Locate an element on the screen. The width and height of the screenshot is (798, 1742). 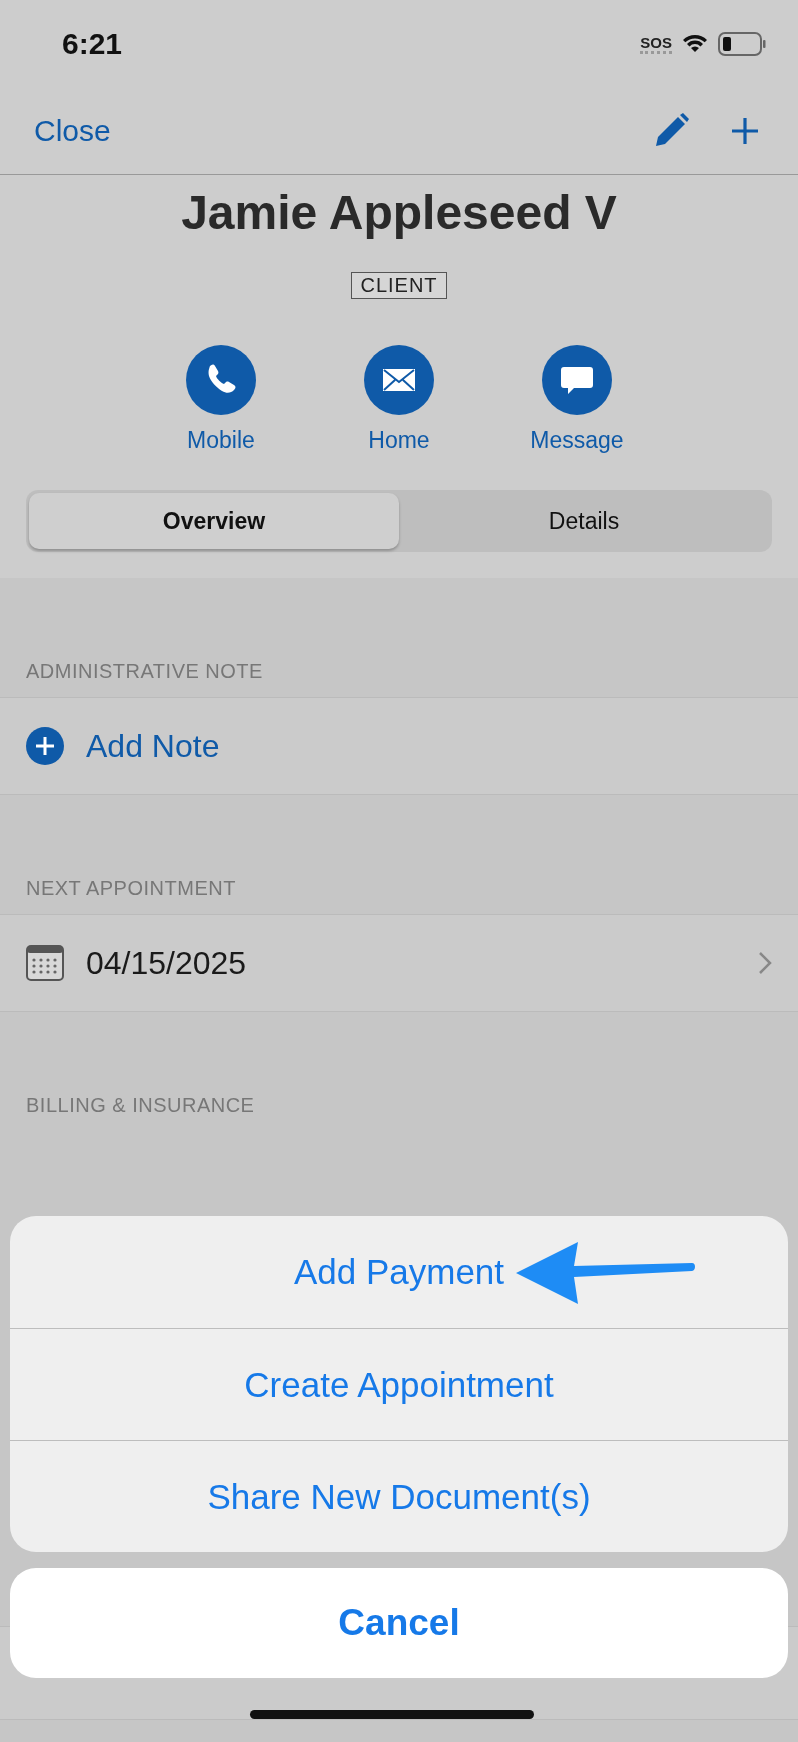
battery-icon is located at coordinates (742, 44).